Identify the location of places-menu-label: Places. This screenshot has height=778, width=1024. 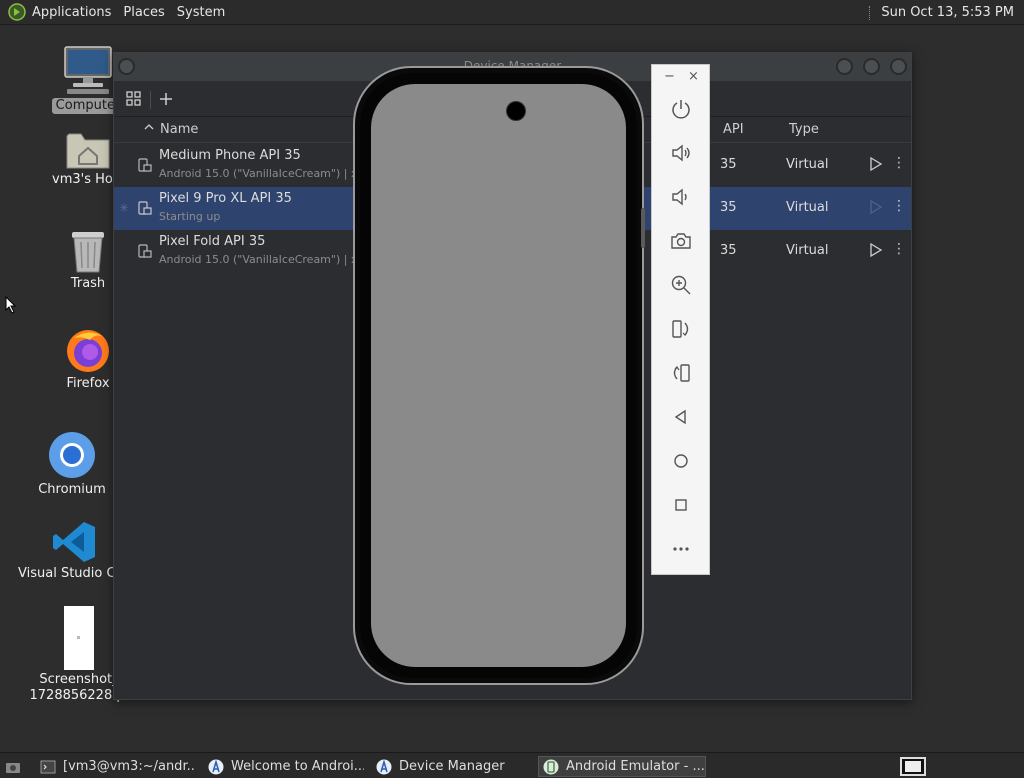
(144, 12).